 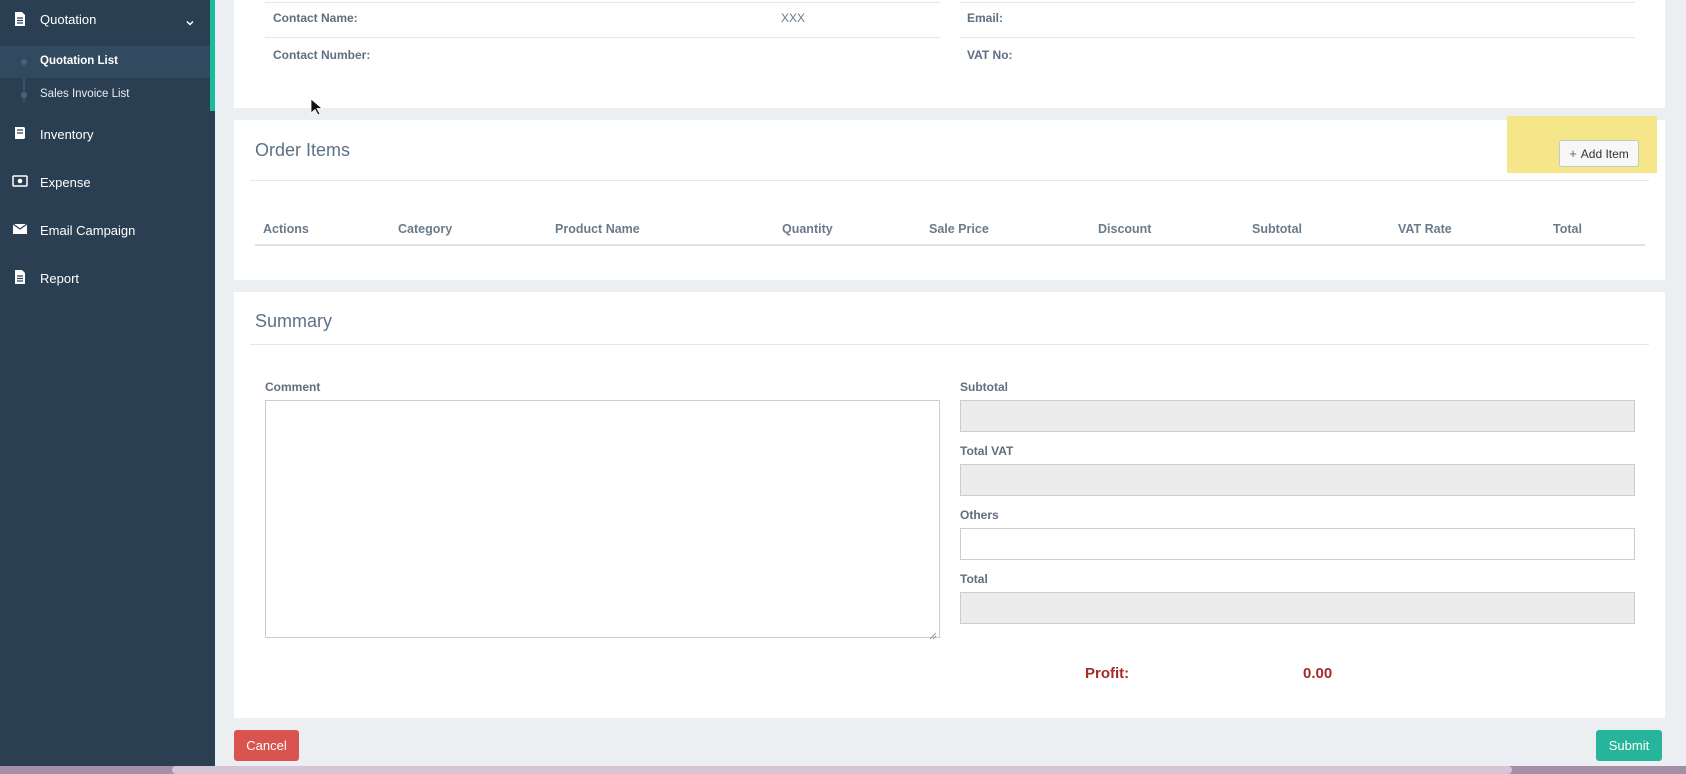 I want to click on column-header-product-name: Product Name, so click(x=597, y=229).